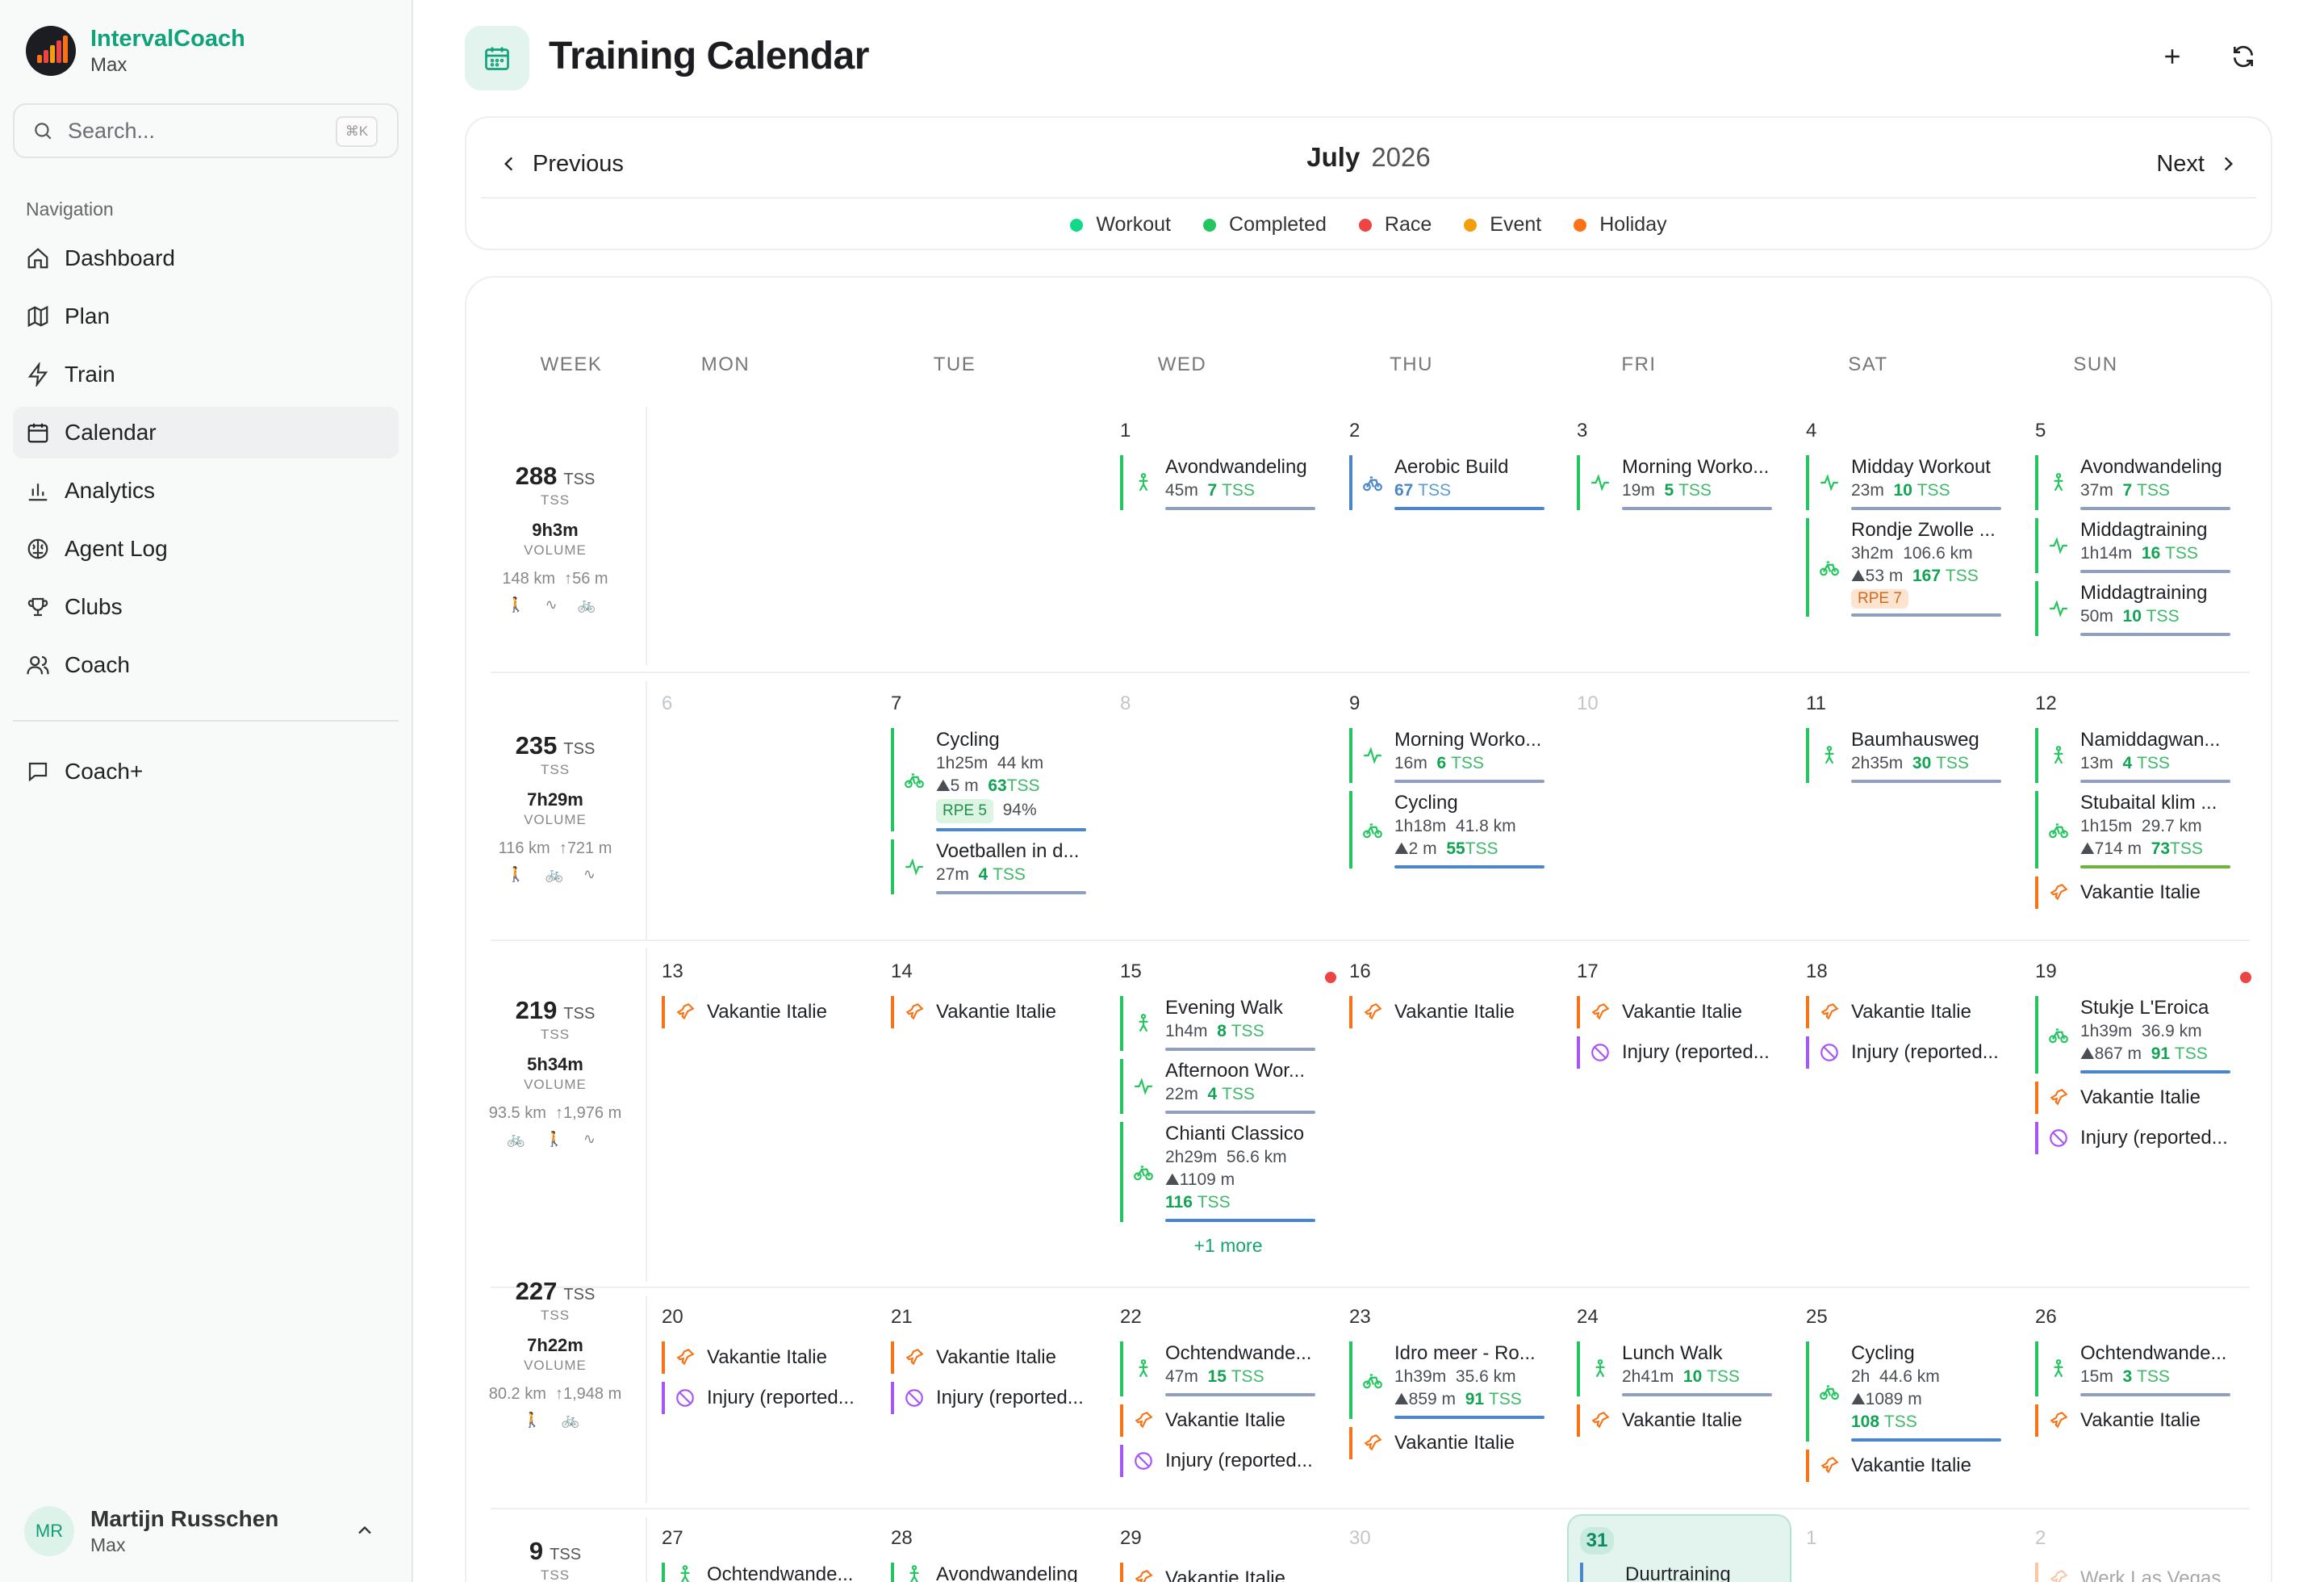 The height and width of the screenshot is (1582, 2324). What do you see at coordinates (1228, 1086) in the screenshot?
I see `activity-workout: Afternoon Wor... 22m 4 TSS` at bounding box center [1228, 1086].